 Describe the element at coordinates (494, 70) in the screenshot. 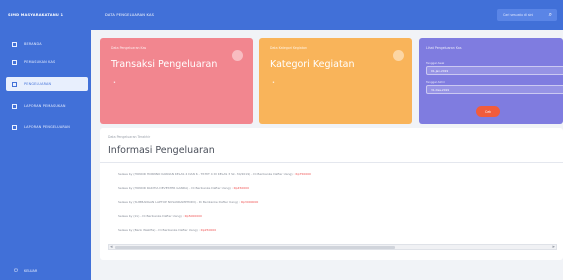

I see `from-date-input: 01-Jan-2019` at that location.